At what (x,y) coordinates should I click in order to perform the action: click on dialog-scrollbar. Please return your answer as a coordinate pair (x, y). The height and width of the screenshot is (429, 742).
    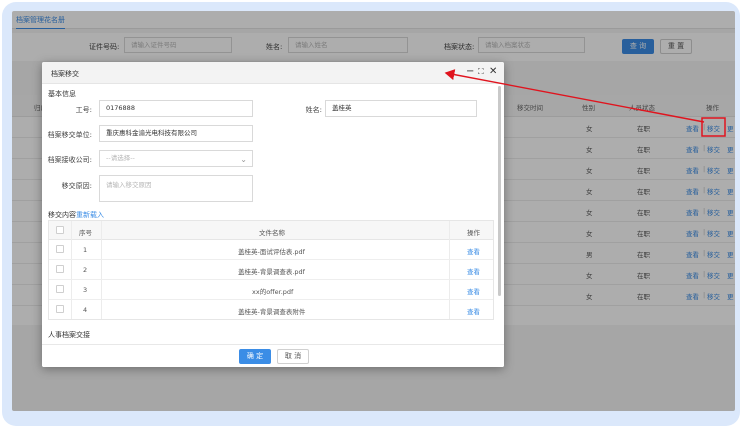
    Looking at the image, I should click on (499, 191).